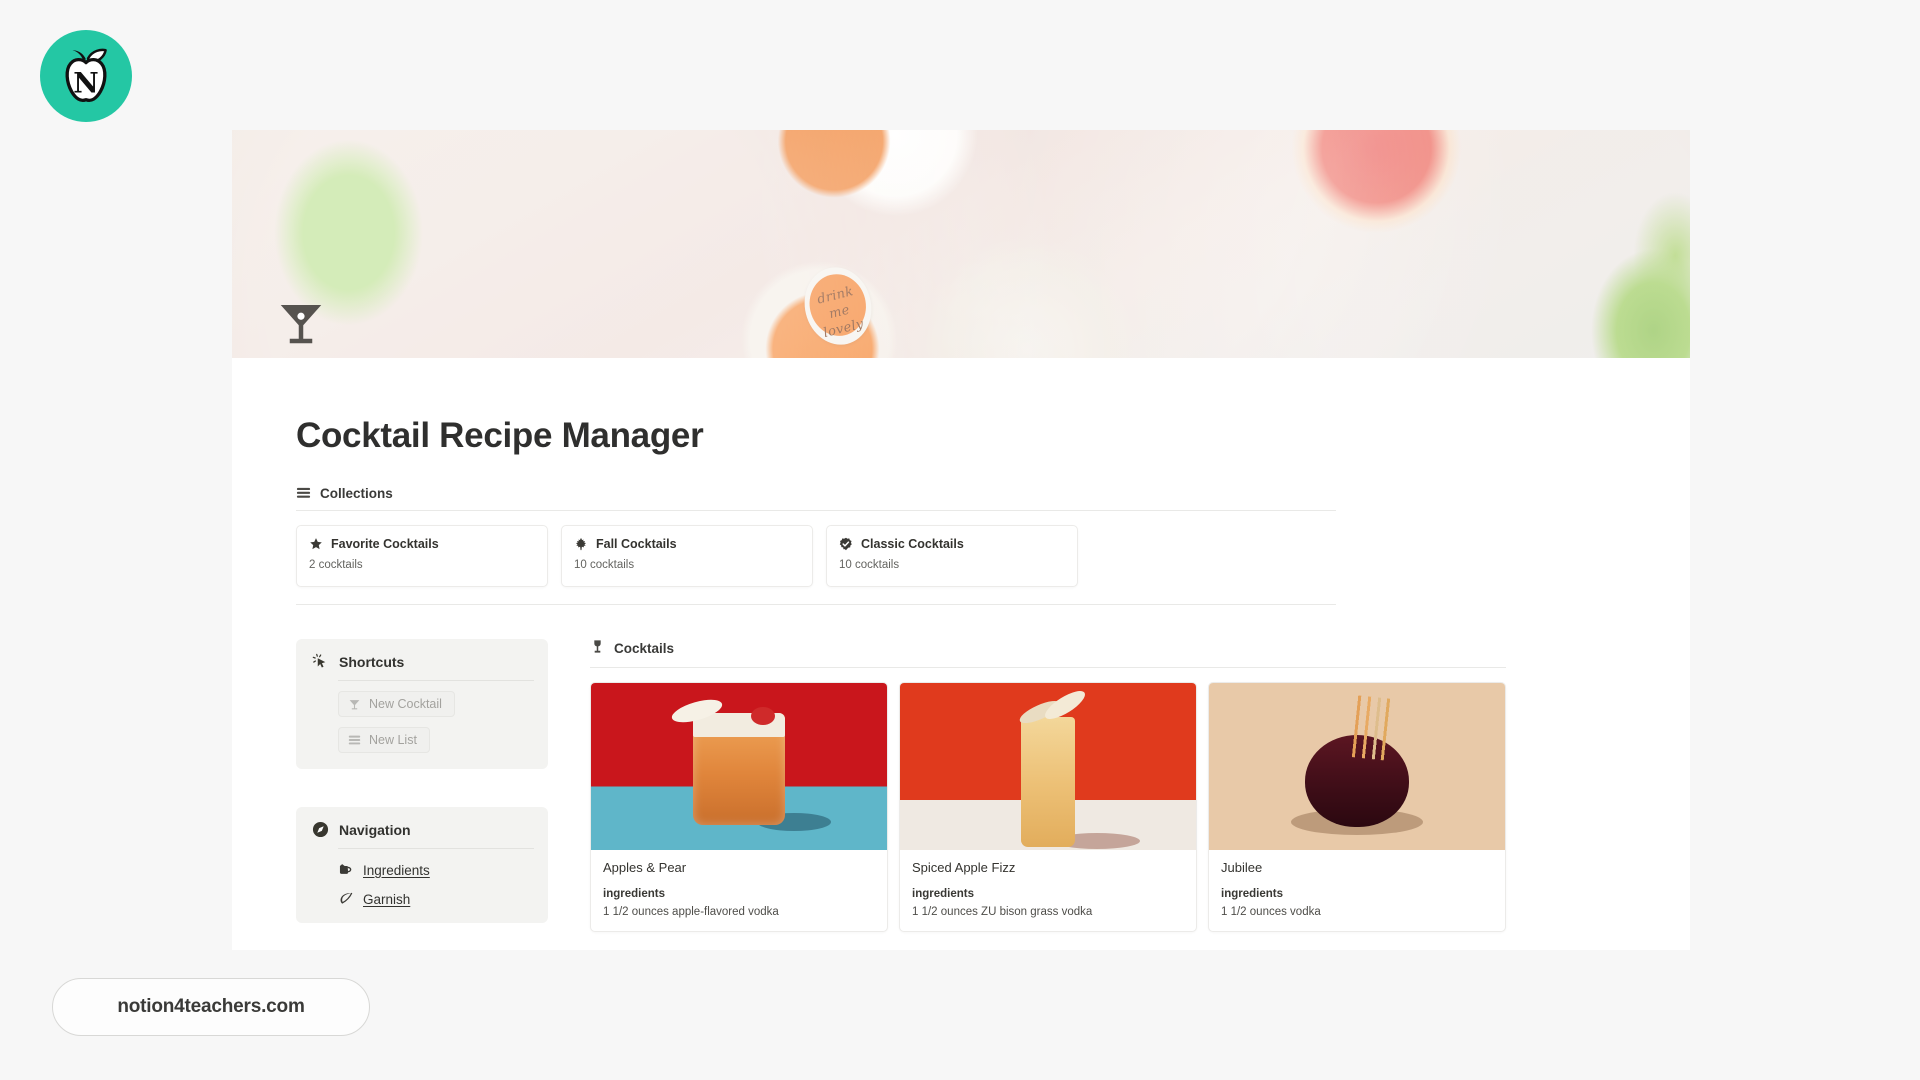 This screenshot has width=1920, height=1080. I want to click on leaf-icon, so click(346, 899).